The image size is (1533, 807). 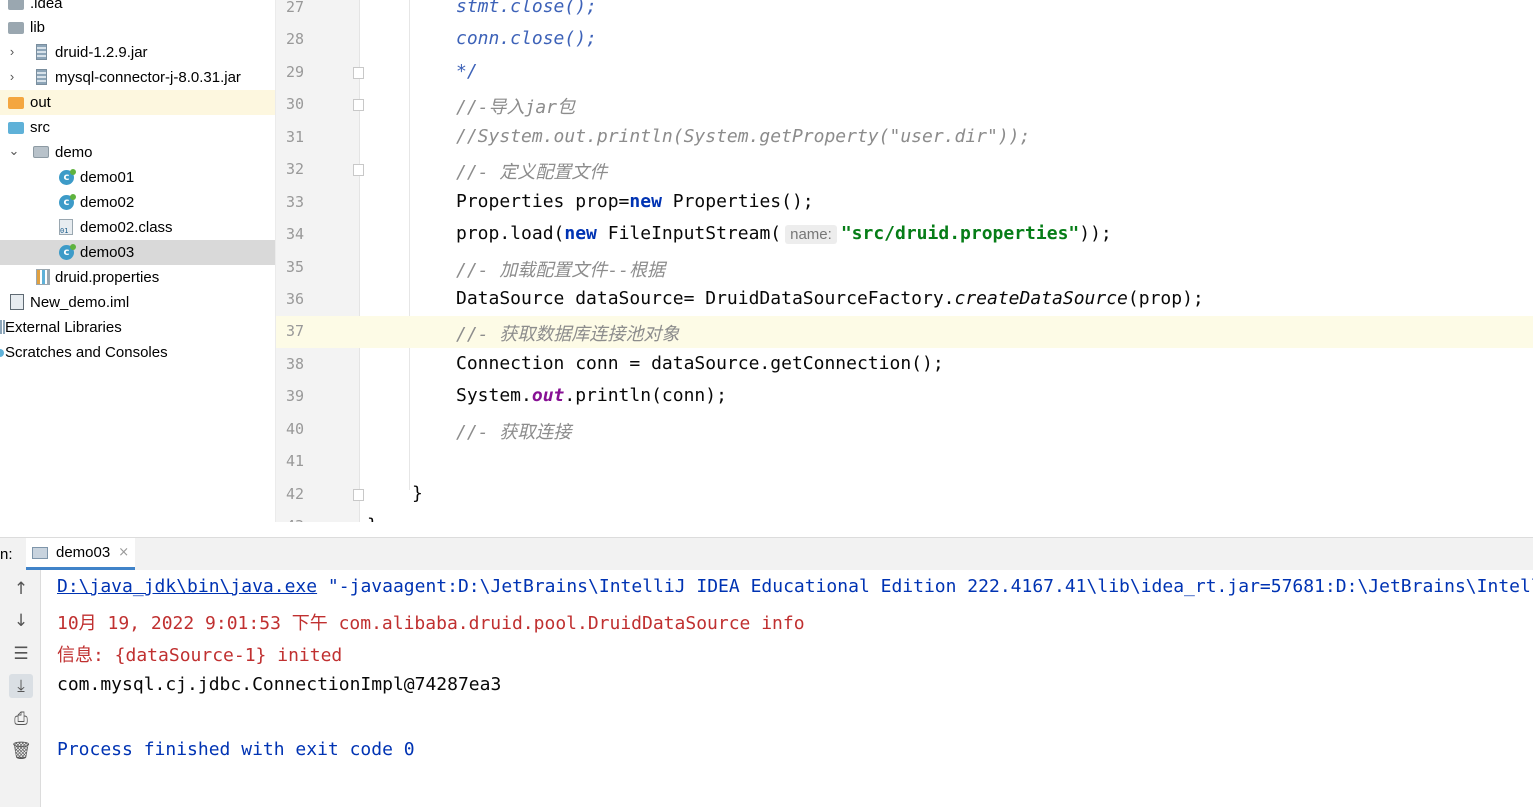 What do you see at coordinates (645, 395) in the screenshot?
I see `code-text: .println(conn);` at bounding box center [645, 395].